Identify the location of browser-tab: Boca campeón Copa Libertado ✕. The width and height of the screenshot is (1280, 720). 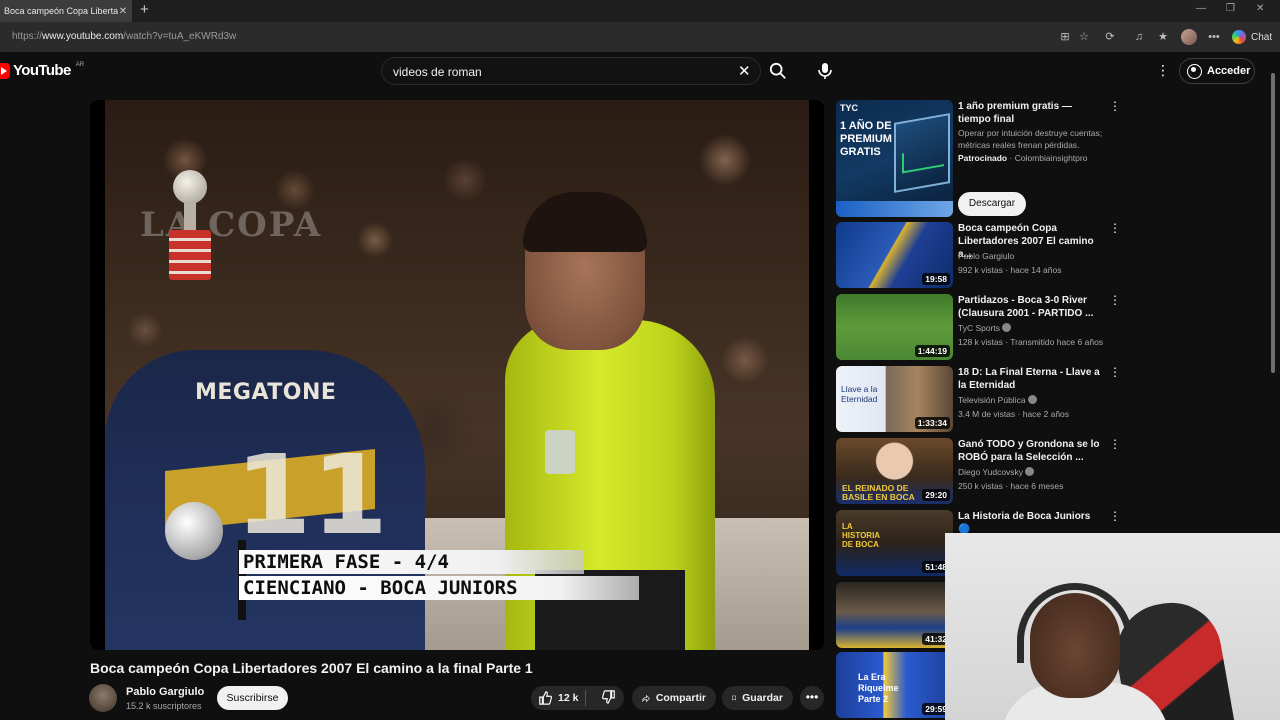
(66, 11).